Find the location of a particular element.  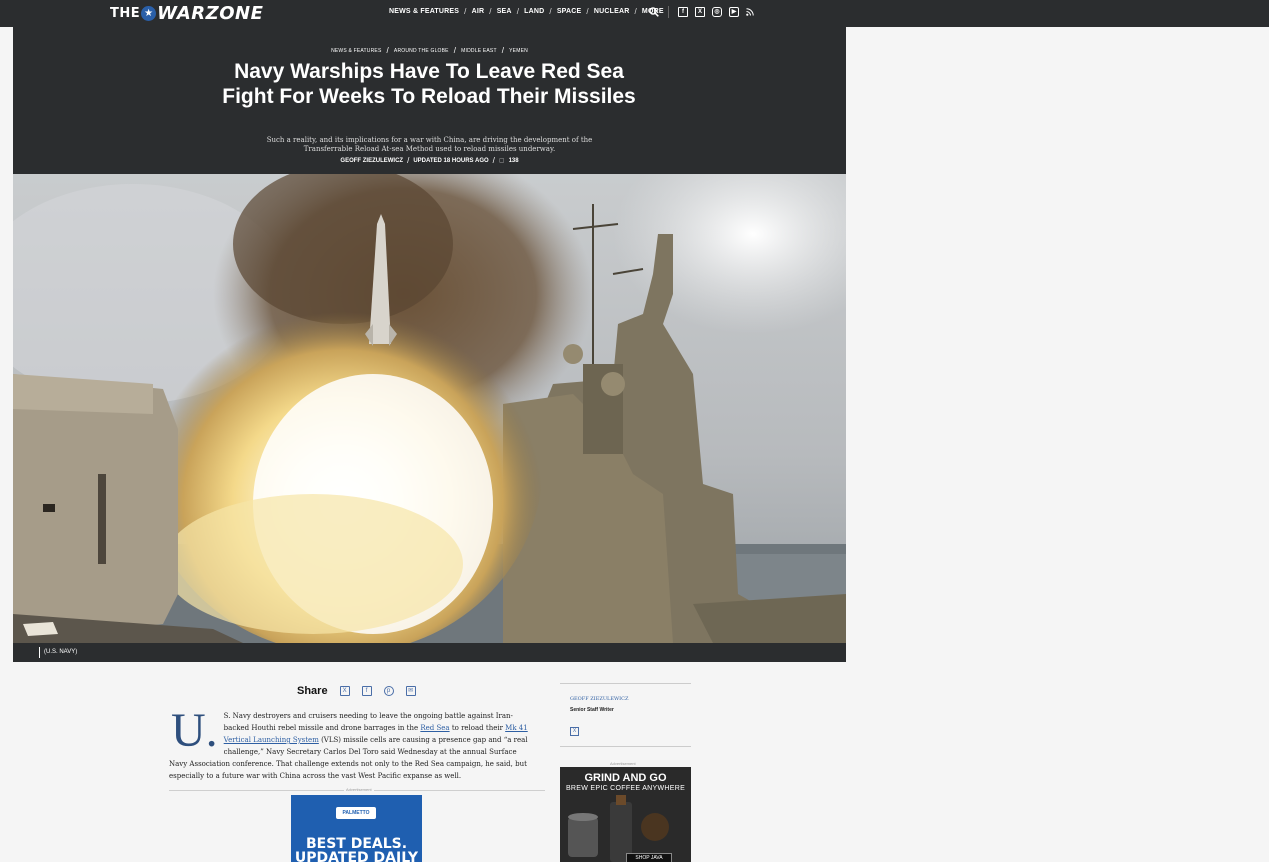

link-red-sea: Red Sea is located at coordinates (434, 728).